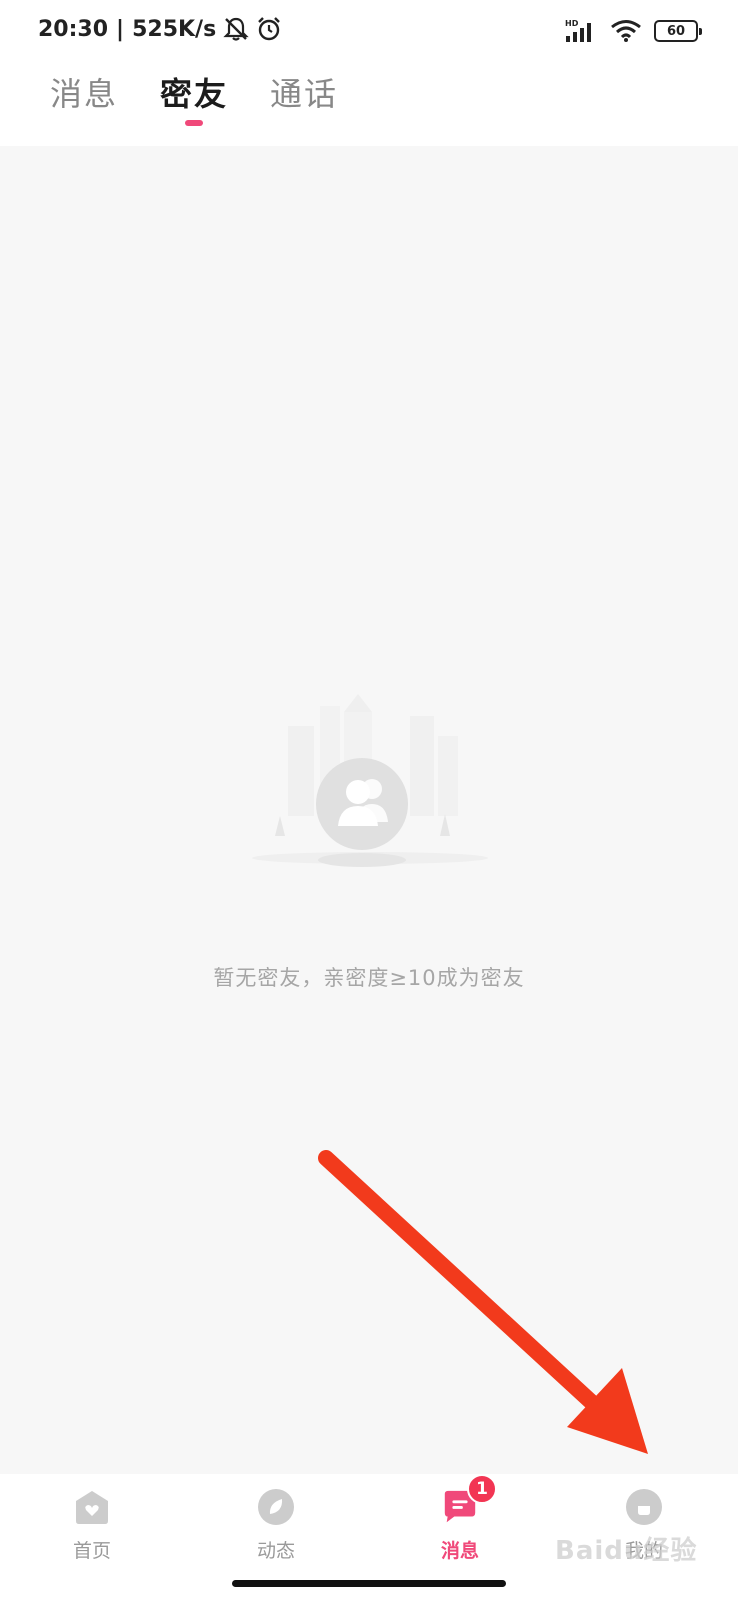 The height and width of the screenshot is (1600, 738). Describe the element at coordinates (626, 1551) in the screenshot. I see `watermark: Baidu经验` at that location.